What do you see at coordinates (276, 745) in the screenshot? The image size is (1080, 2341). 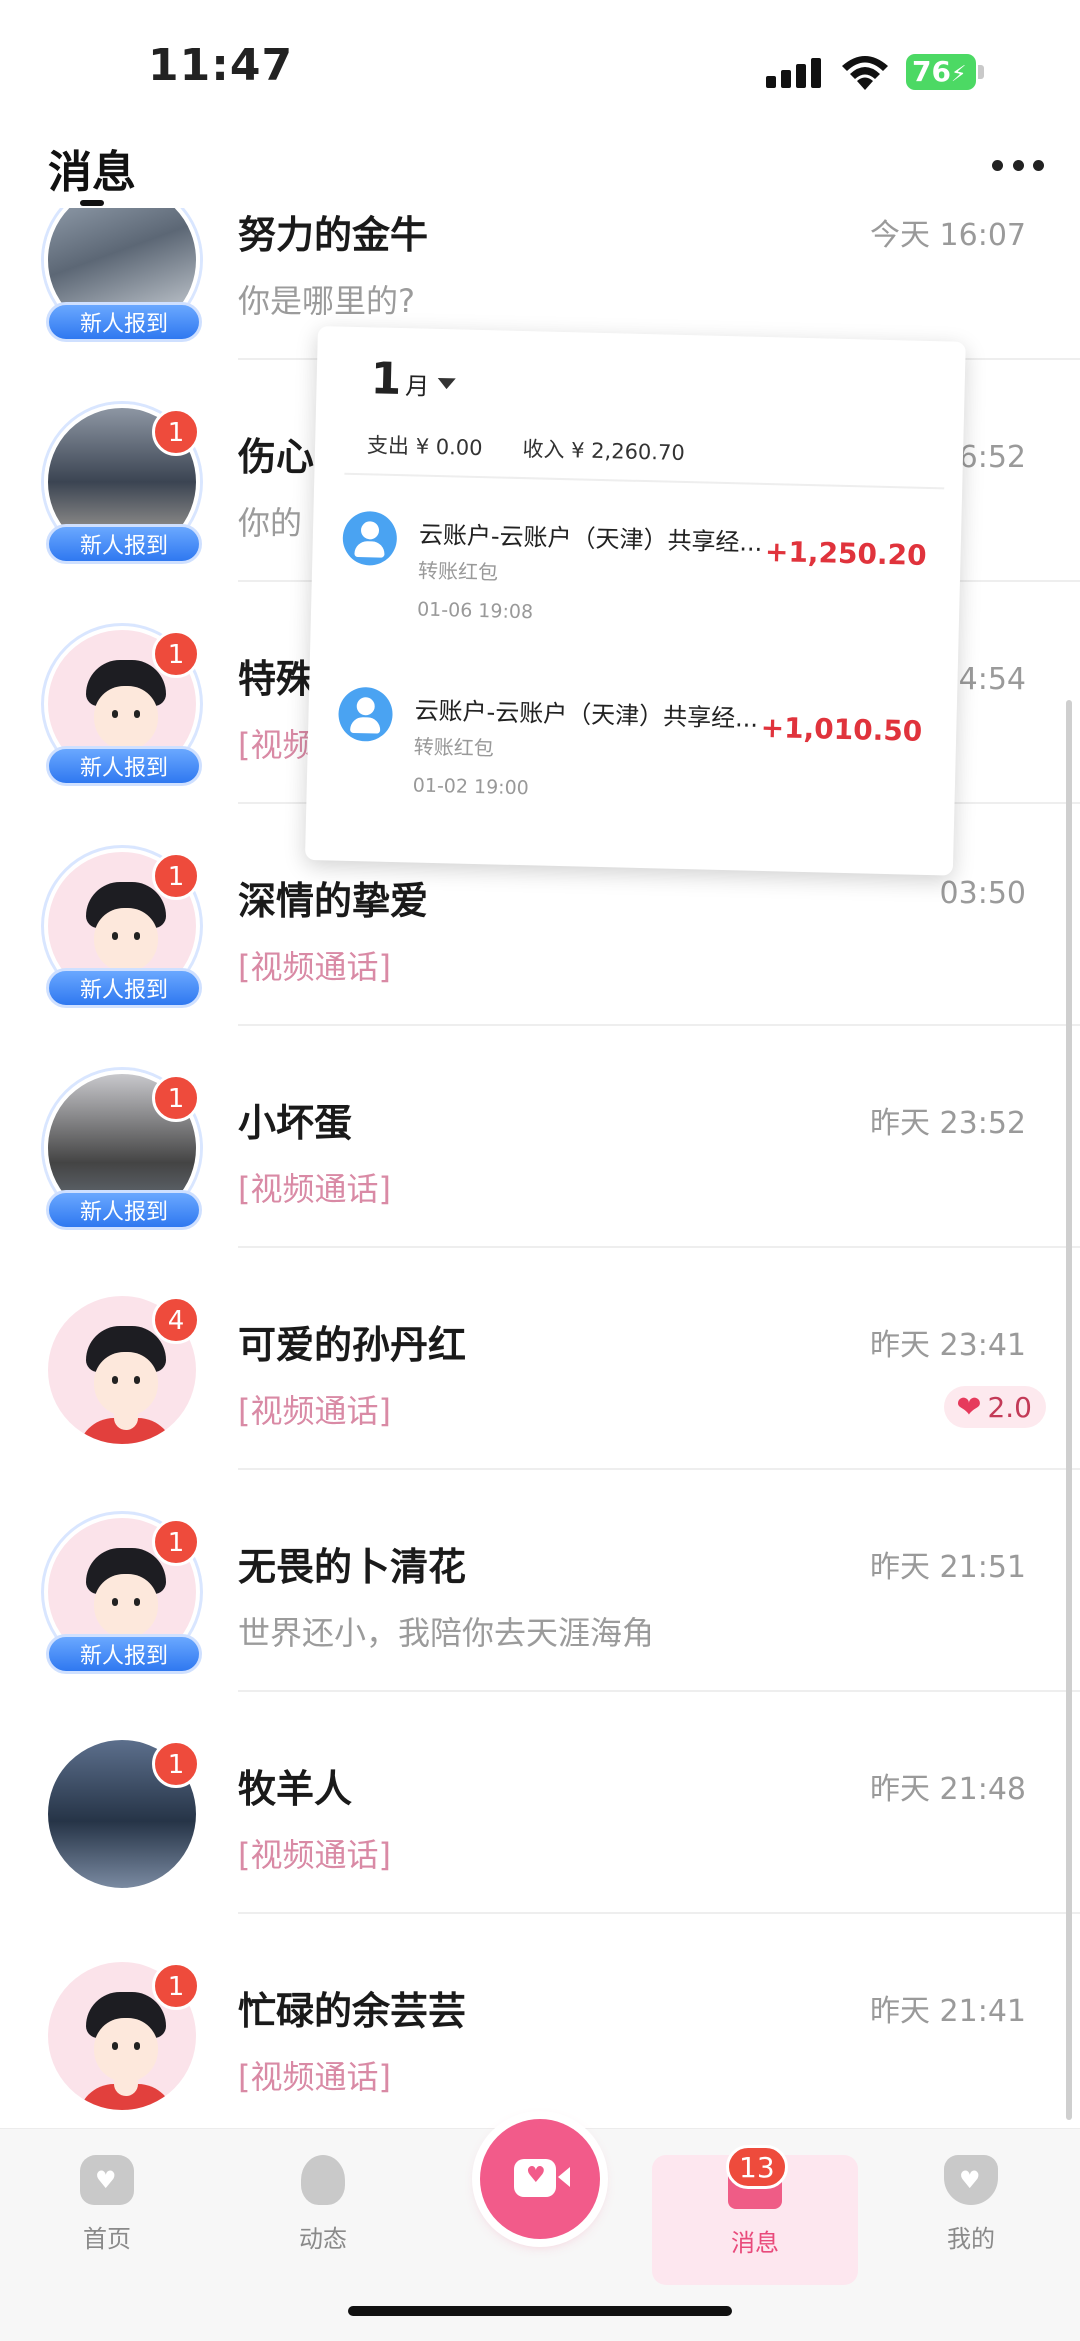 I see `message-preview: [视频` at bounding box center [276, 745].